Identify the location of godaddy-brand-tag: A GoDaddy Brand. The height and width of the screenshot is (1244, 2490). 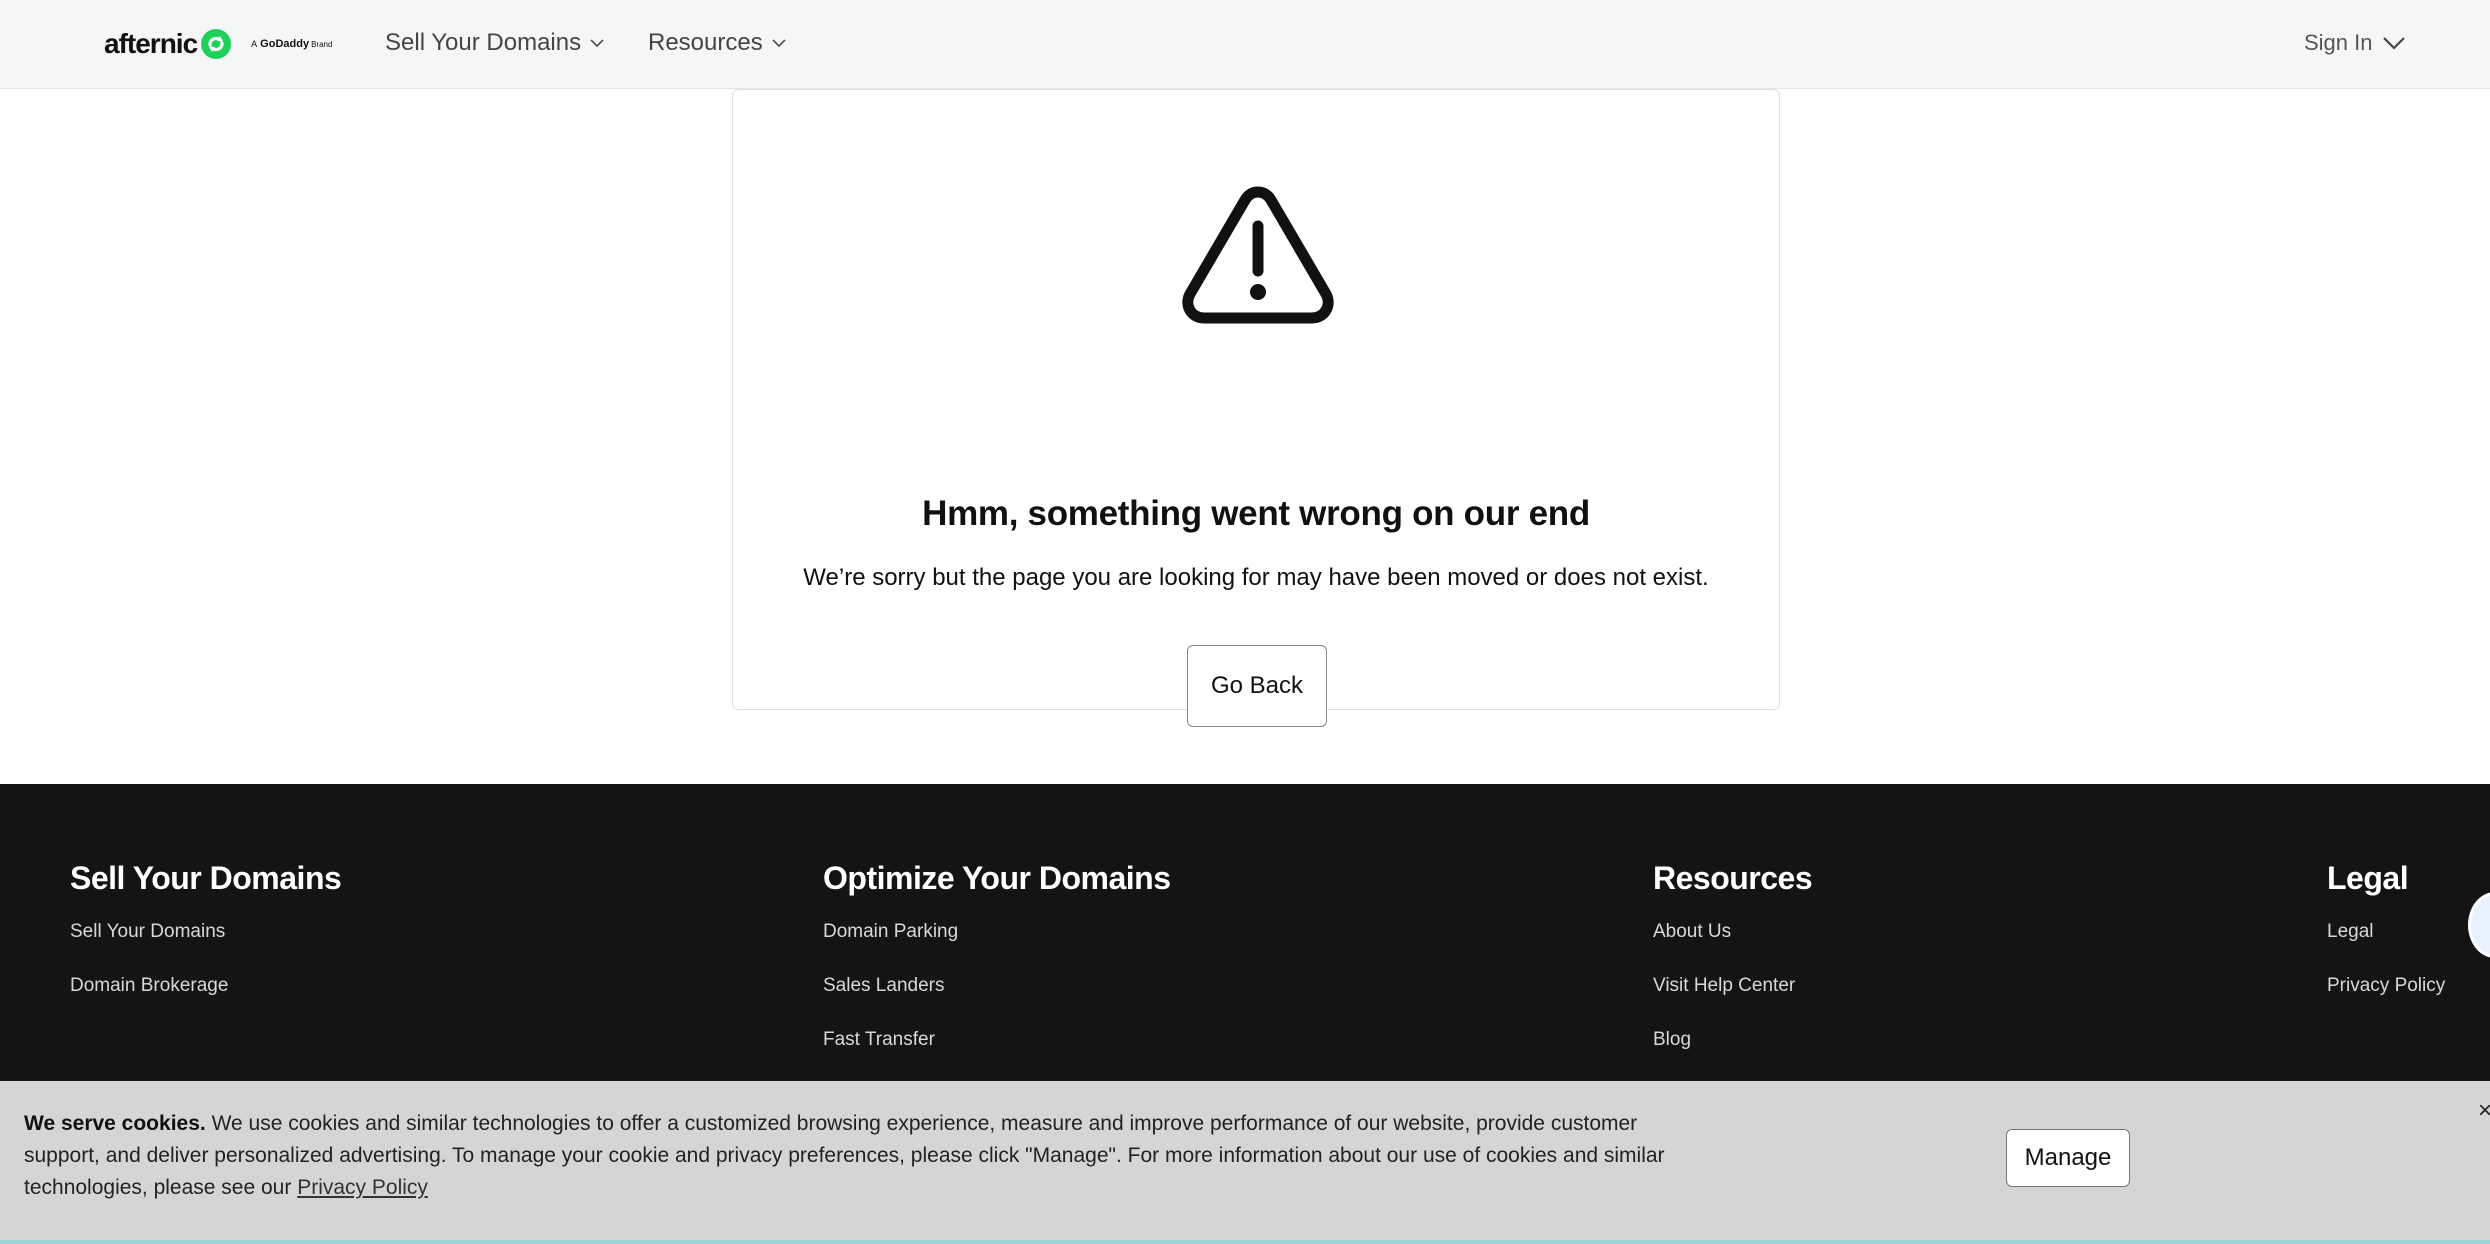
(292, 44).